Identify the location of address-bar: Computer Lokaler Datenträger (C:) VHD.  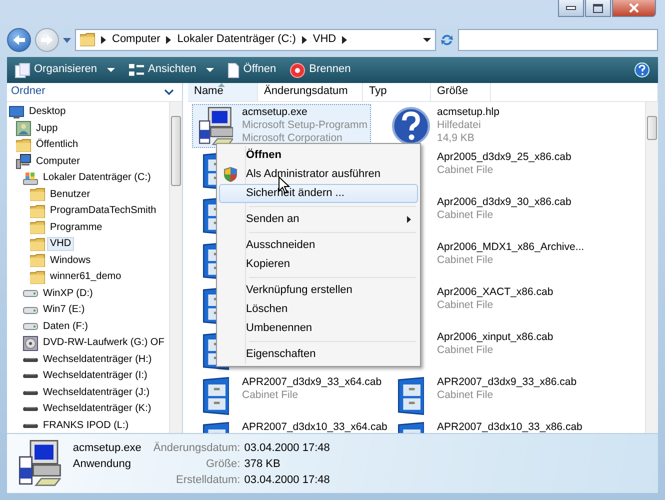
(255, 40).